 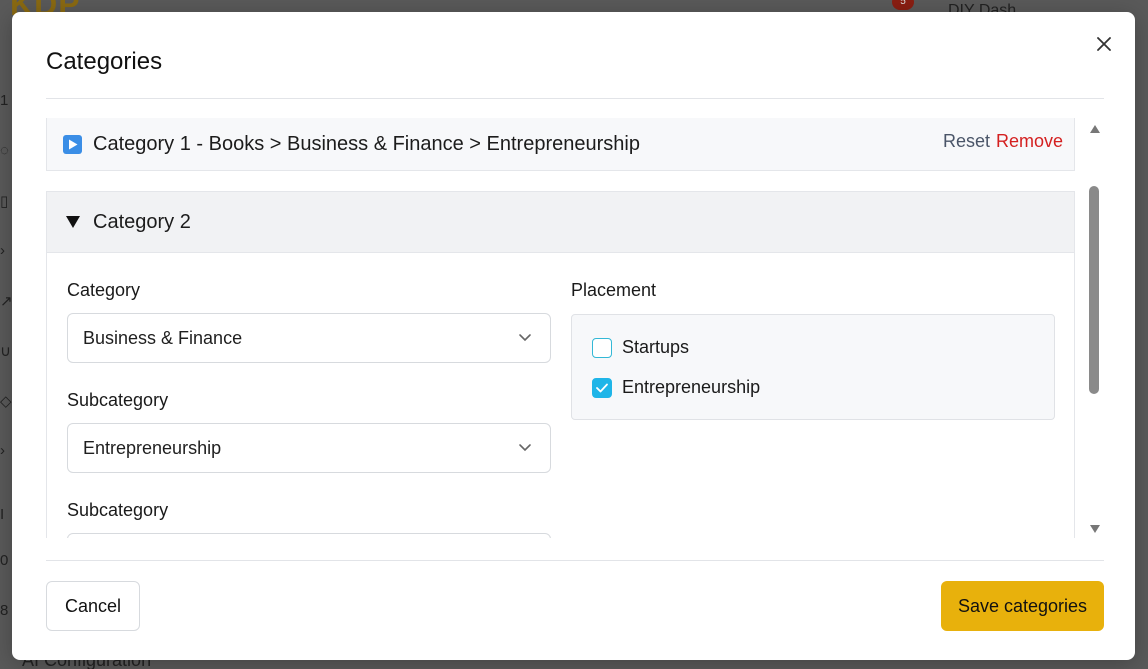 What do you see at coordinates (4, 150) in the screenshot?
I see `sidebar-icon: ◌` at bounding box center [4, 150].